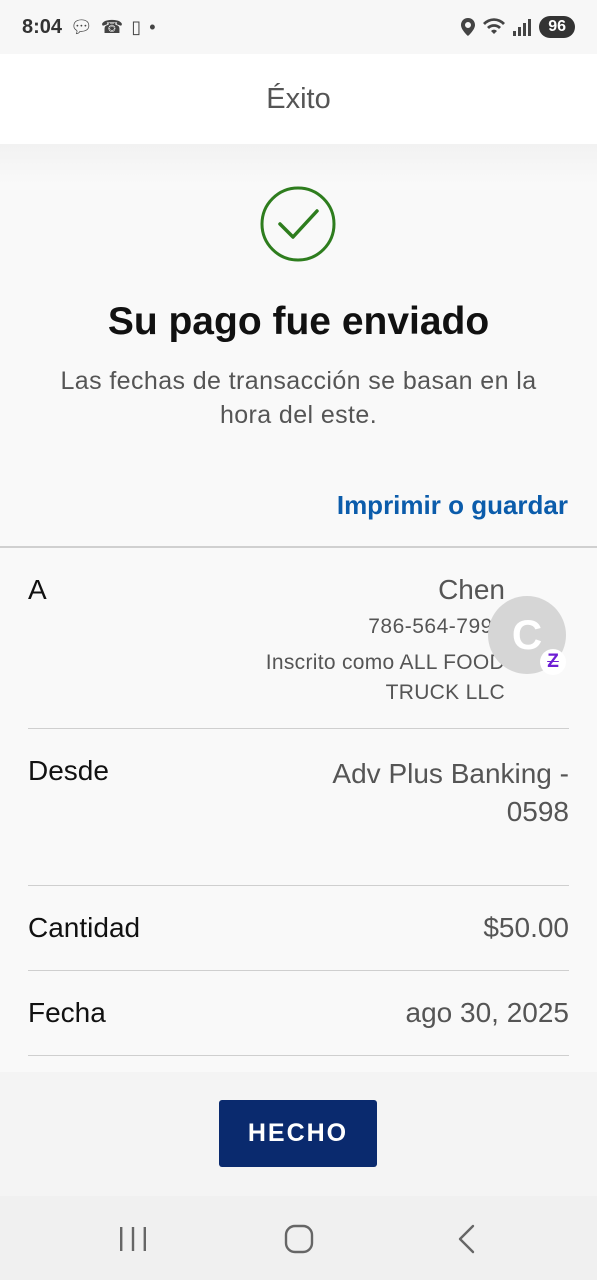 The image size is (597, 1280). What do you see at coordinates (298, 321) in the screenshot?
I see `confirmation-headline: Su pago fue enviado` at bounding box center [298, 321].